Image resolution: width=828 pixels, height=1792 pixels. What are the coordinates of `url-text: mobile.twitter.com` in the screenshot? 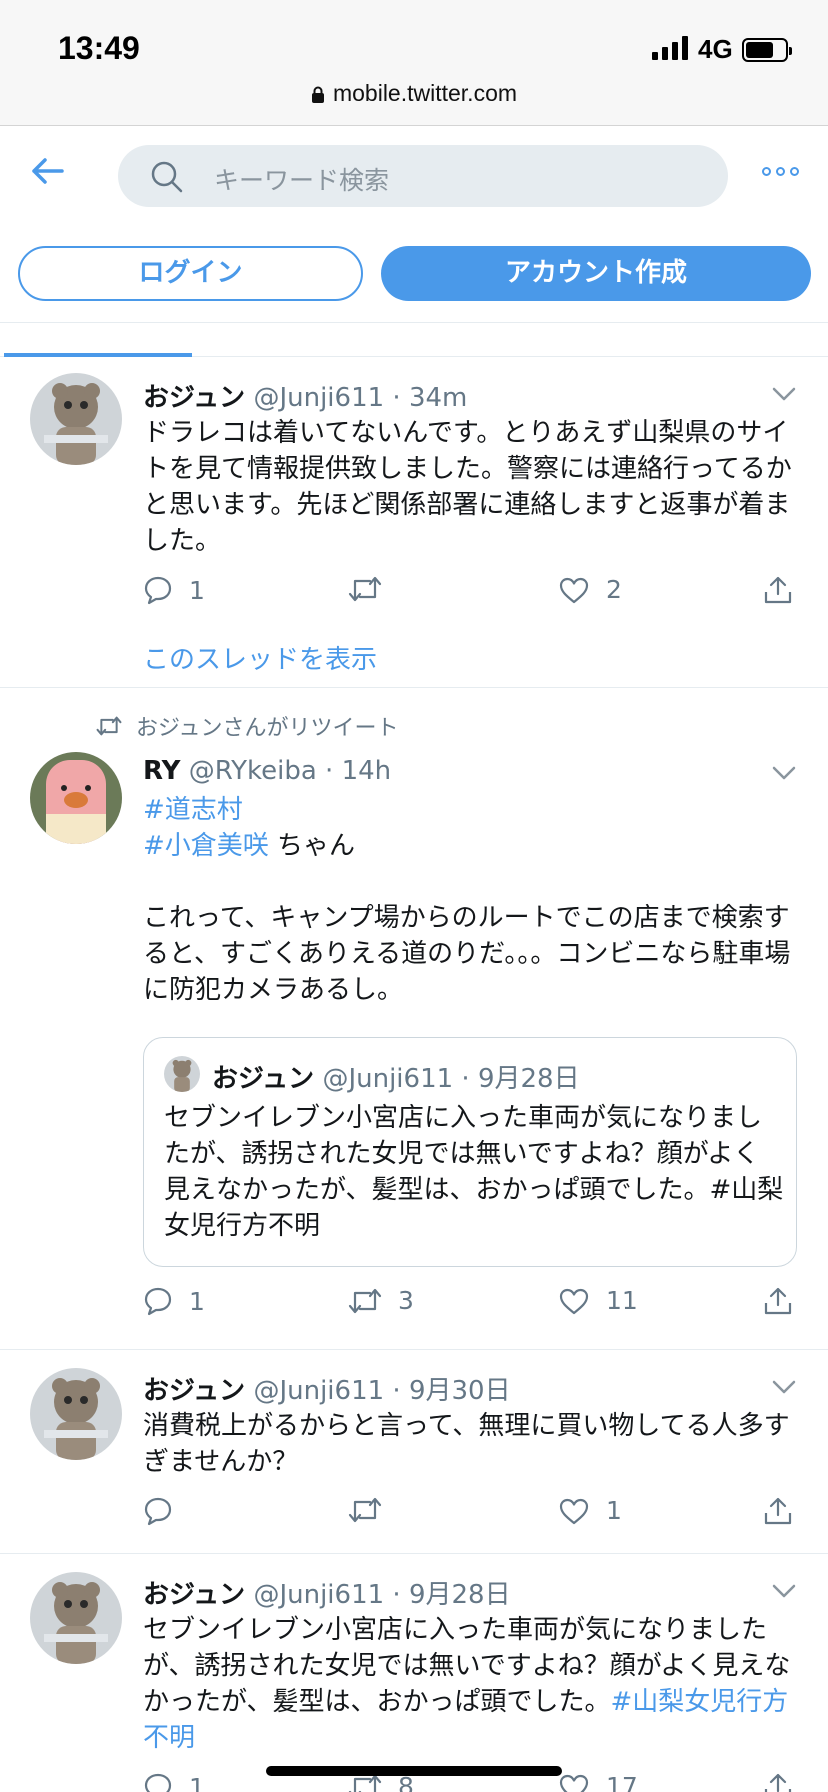 It's located at (425, 93).